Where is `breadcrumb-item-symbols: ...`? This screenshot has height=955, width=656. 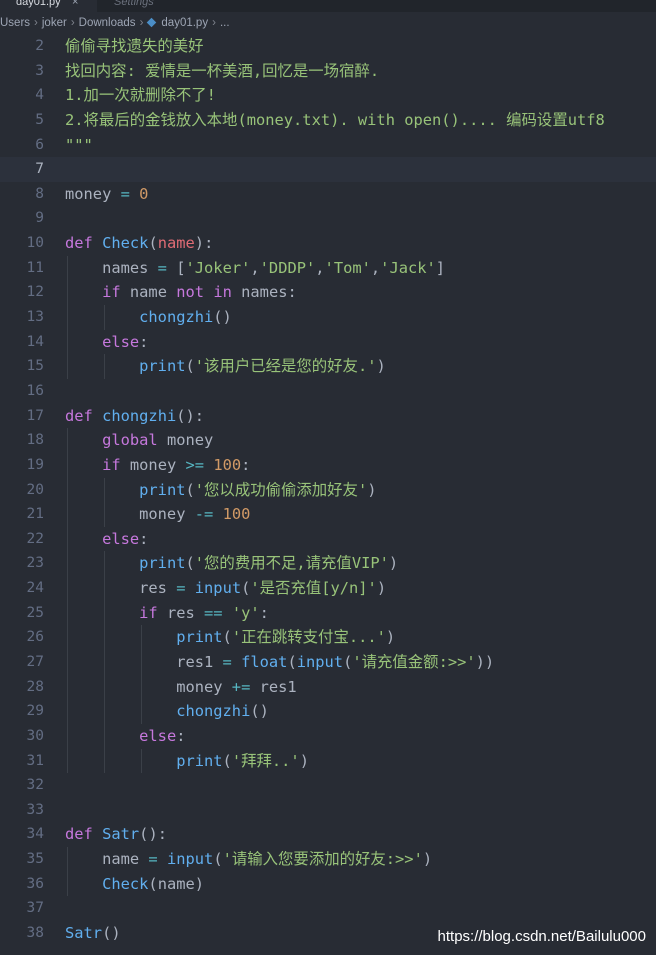 breadcrumb-item-symbols: ... is located at coordinates (225, 23).